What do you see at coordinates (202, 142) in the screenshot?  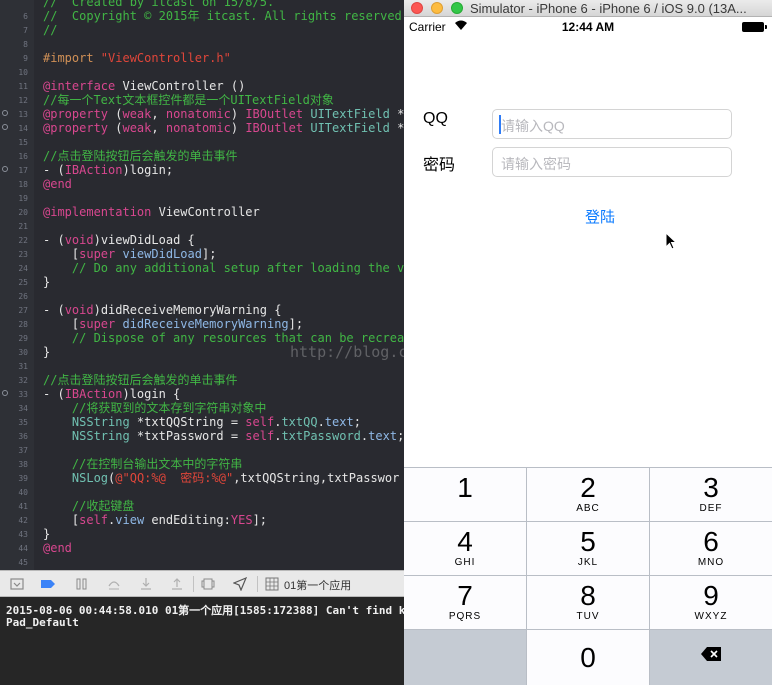 I see `code-line: 15` at bounding box center [202, 142].